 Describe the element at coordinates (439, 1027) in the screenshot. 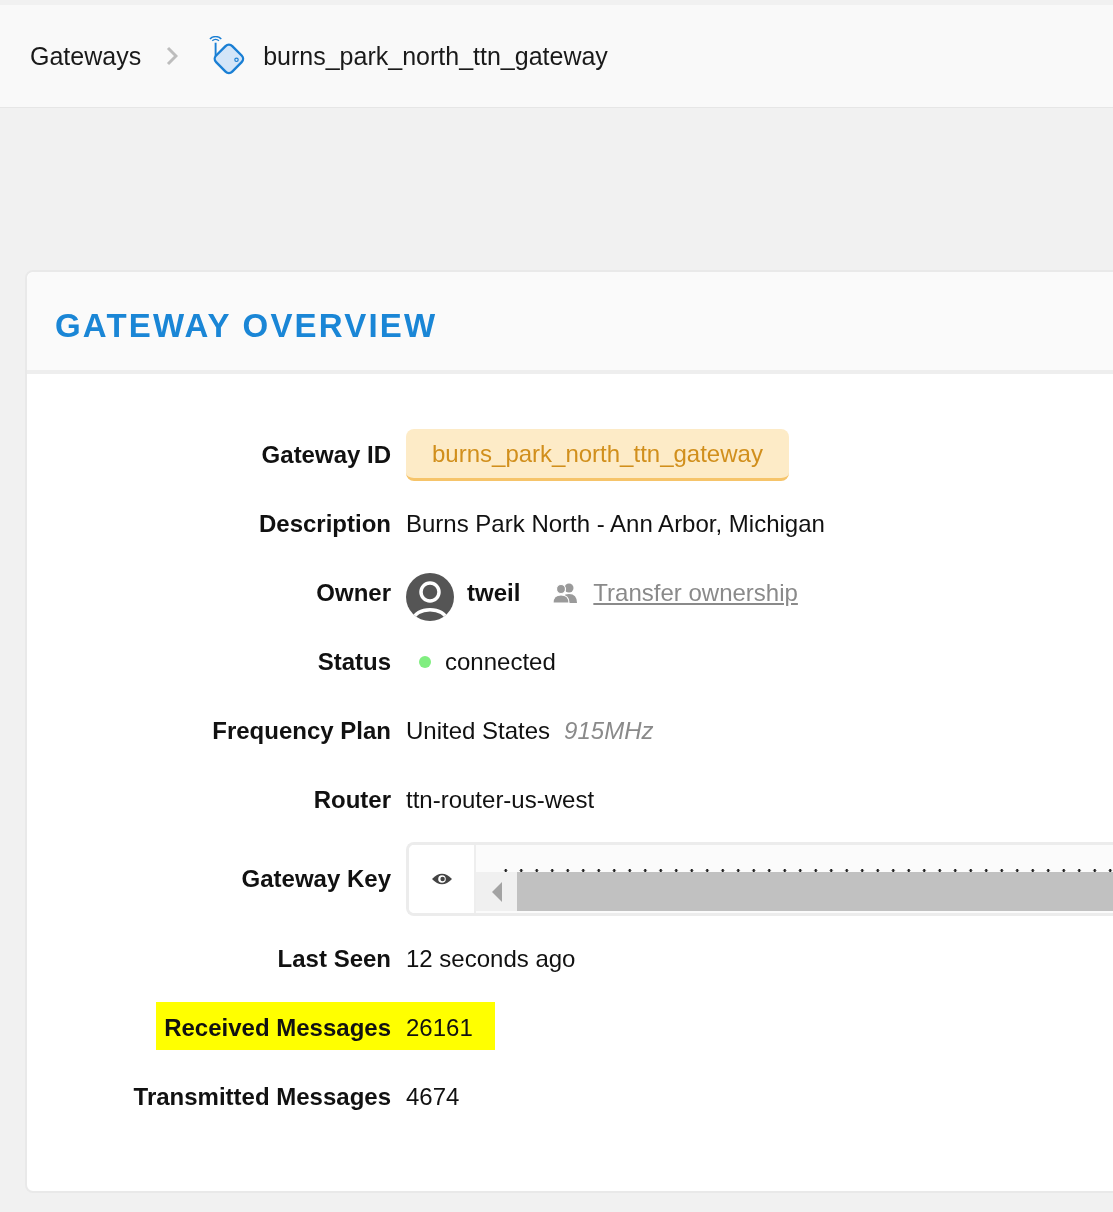

I see `field-value: 26161` at that location.